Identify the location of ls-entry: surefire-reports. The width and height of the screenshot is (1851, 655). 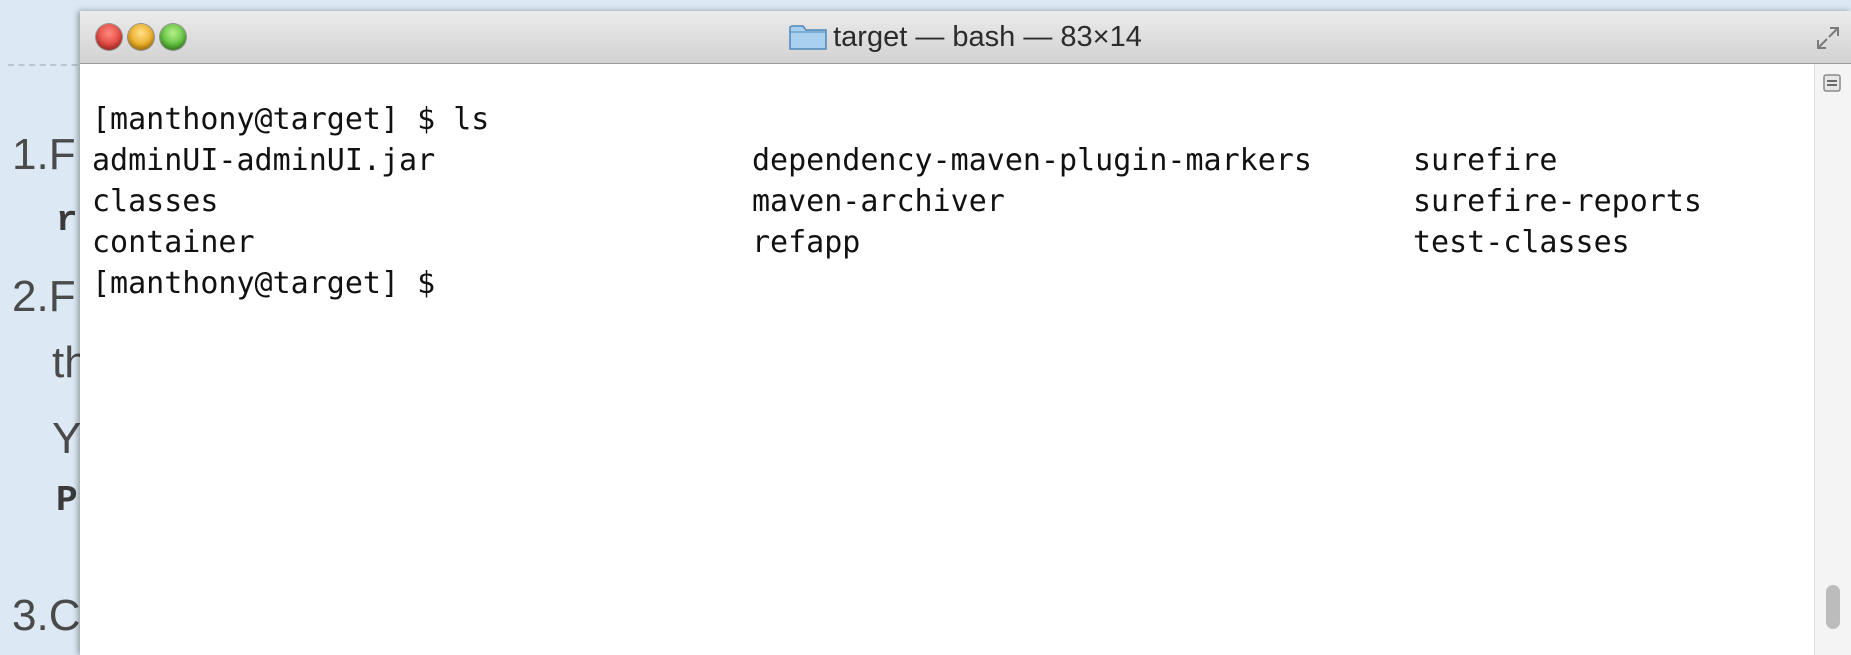
(1557, 201).